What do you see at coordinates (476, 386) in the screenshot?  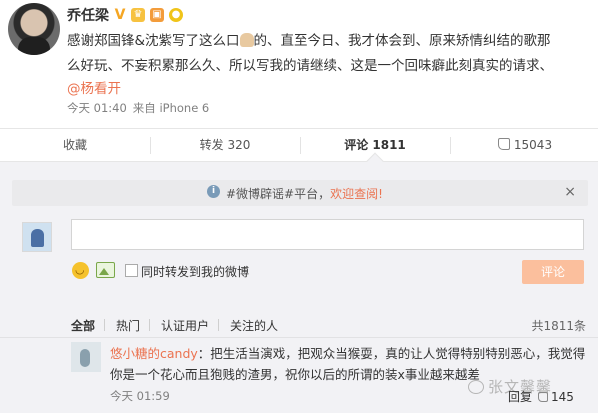 I see `wechat-logo-icon` at bounding box center [476, 386].